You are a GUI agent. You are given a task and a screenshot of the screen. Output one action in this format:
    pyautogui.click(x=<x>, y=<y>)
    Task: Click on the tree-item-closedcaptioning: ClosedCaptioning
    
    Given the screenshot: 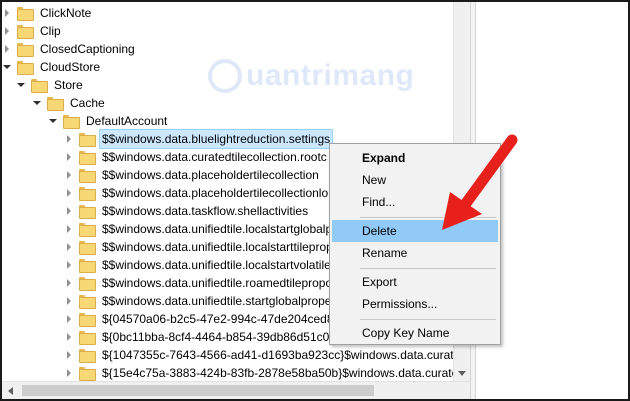 What is the action you would take?
    pyautogui.click(x=69, y=49)
    